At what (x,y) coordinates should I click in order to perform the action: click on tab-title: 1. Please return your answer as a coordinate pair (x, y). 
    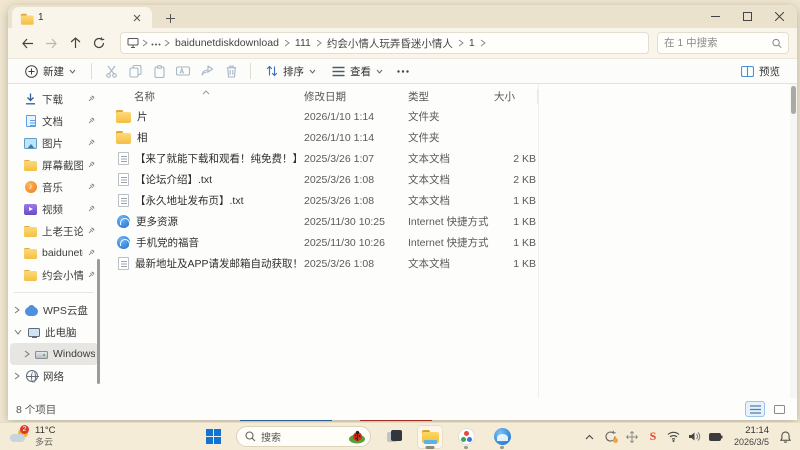
    Looking at the image, I should click on (41, 17).